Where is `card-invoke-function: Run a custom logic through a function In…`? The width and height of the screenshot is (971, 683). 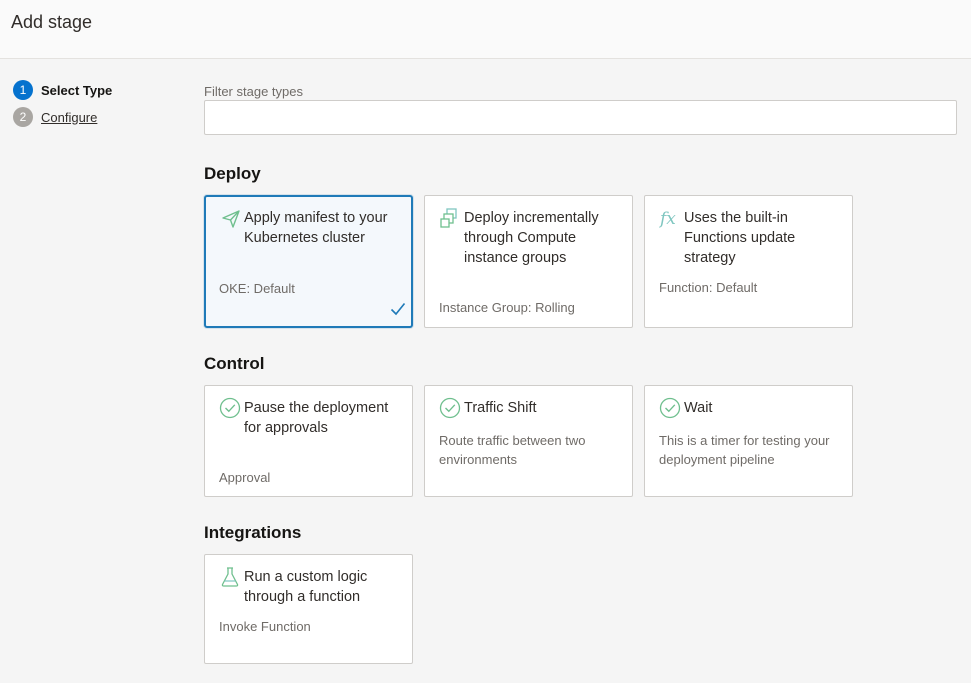 card-invoke-function: Run a custom logic through a function In… is located at coordinates (308, 609).